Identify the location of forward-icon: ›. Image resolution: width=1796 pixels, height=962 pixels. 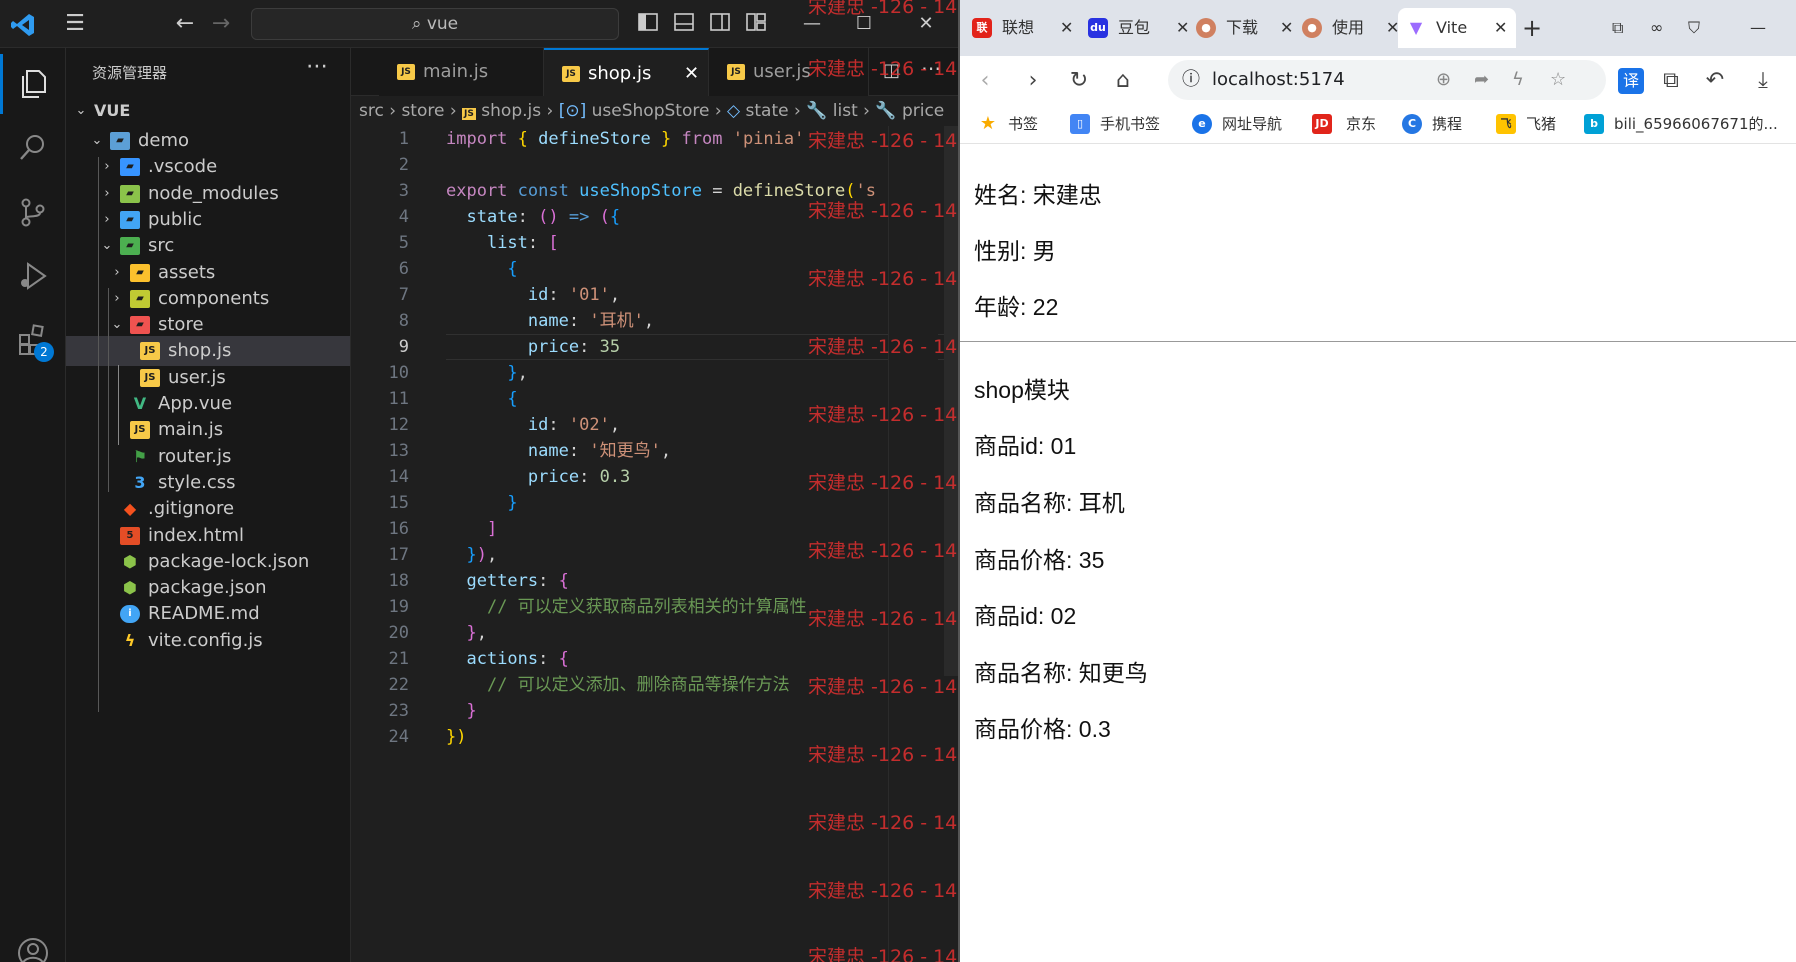
(1033, 81).